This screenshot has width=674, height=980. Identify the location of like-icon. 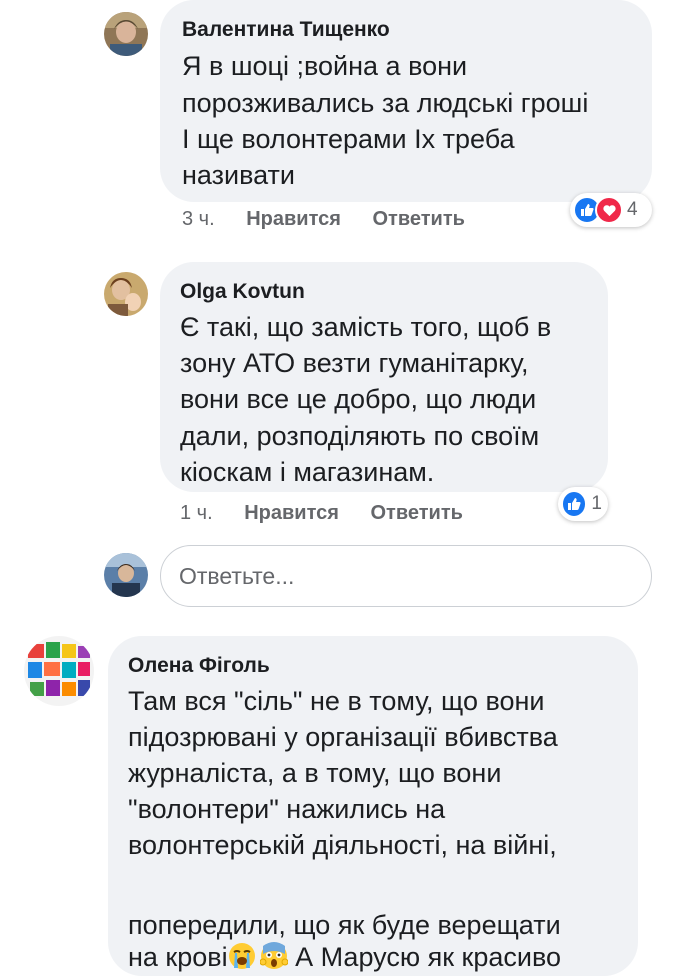
(574, 504).